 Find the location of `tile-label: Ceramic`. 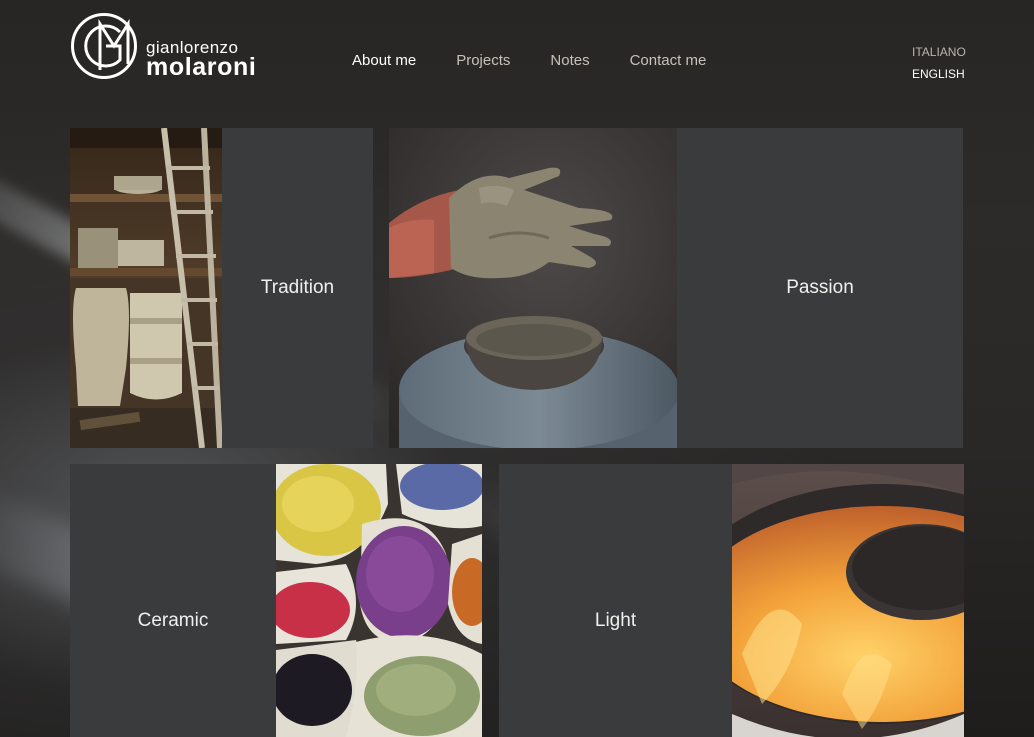

tile-label: Ceramic is located at coordinates (173, 620).